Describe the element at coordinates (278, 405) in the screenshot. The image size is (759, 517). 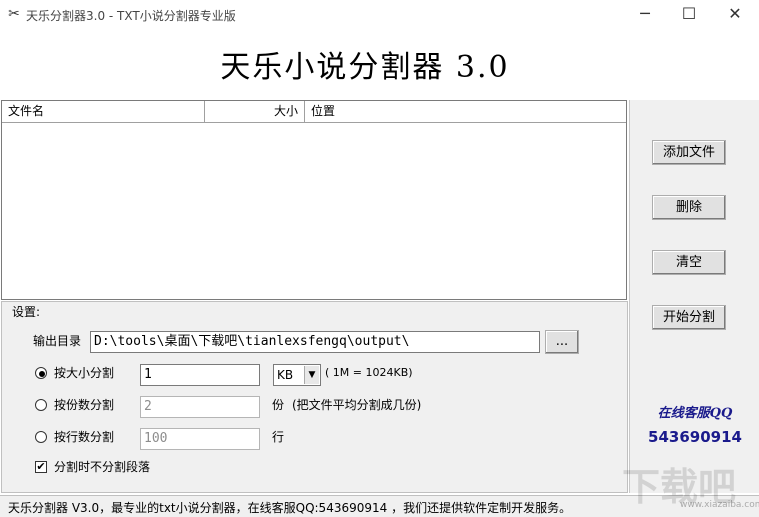
I see `parts-unit-label: 份` at that location.